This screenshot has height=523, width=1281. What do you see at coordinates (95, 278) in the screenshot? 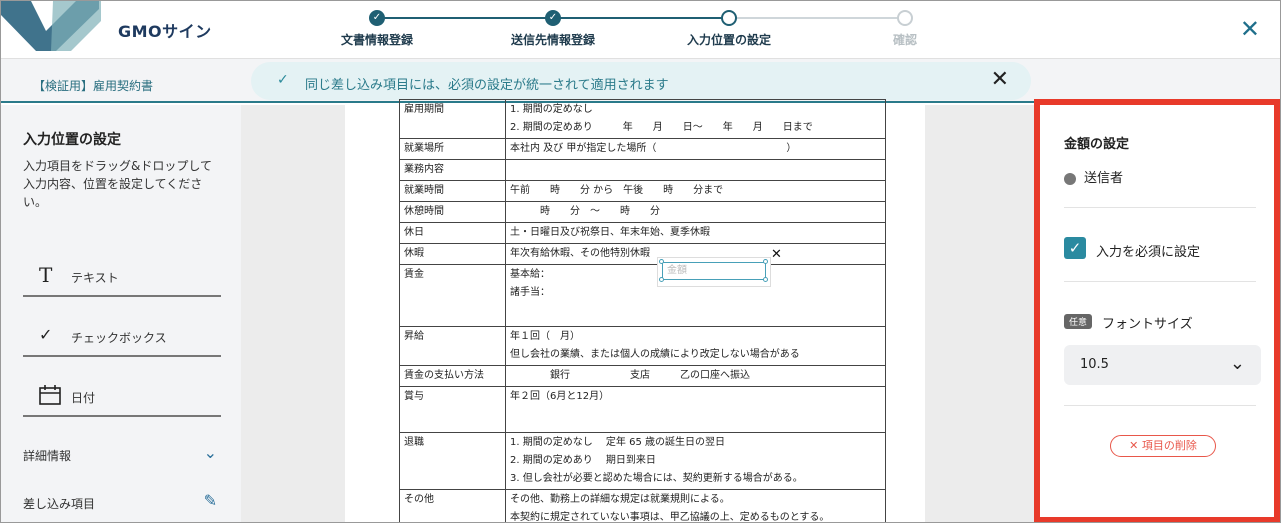
I see `field-label: テキスト` at bounding box center [95, 278].